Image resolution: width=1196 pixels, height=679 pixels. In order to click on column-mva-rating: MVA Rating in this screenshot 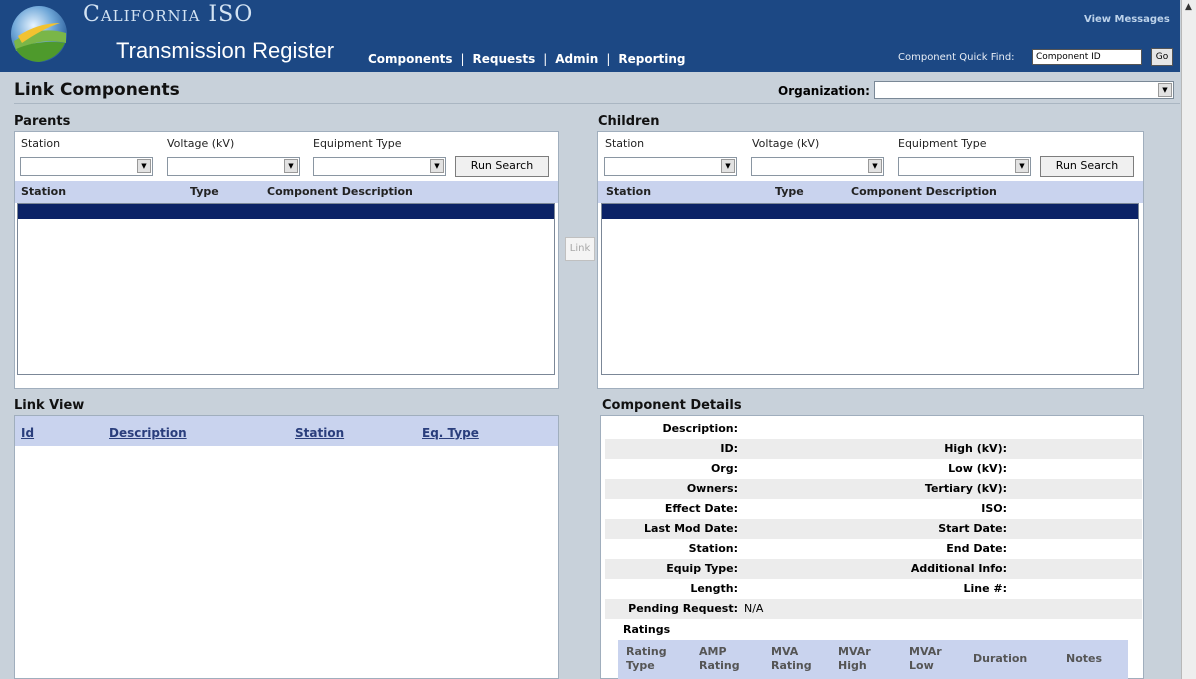, I will do `click(791, 659)`.